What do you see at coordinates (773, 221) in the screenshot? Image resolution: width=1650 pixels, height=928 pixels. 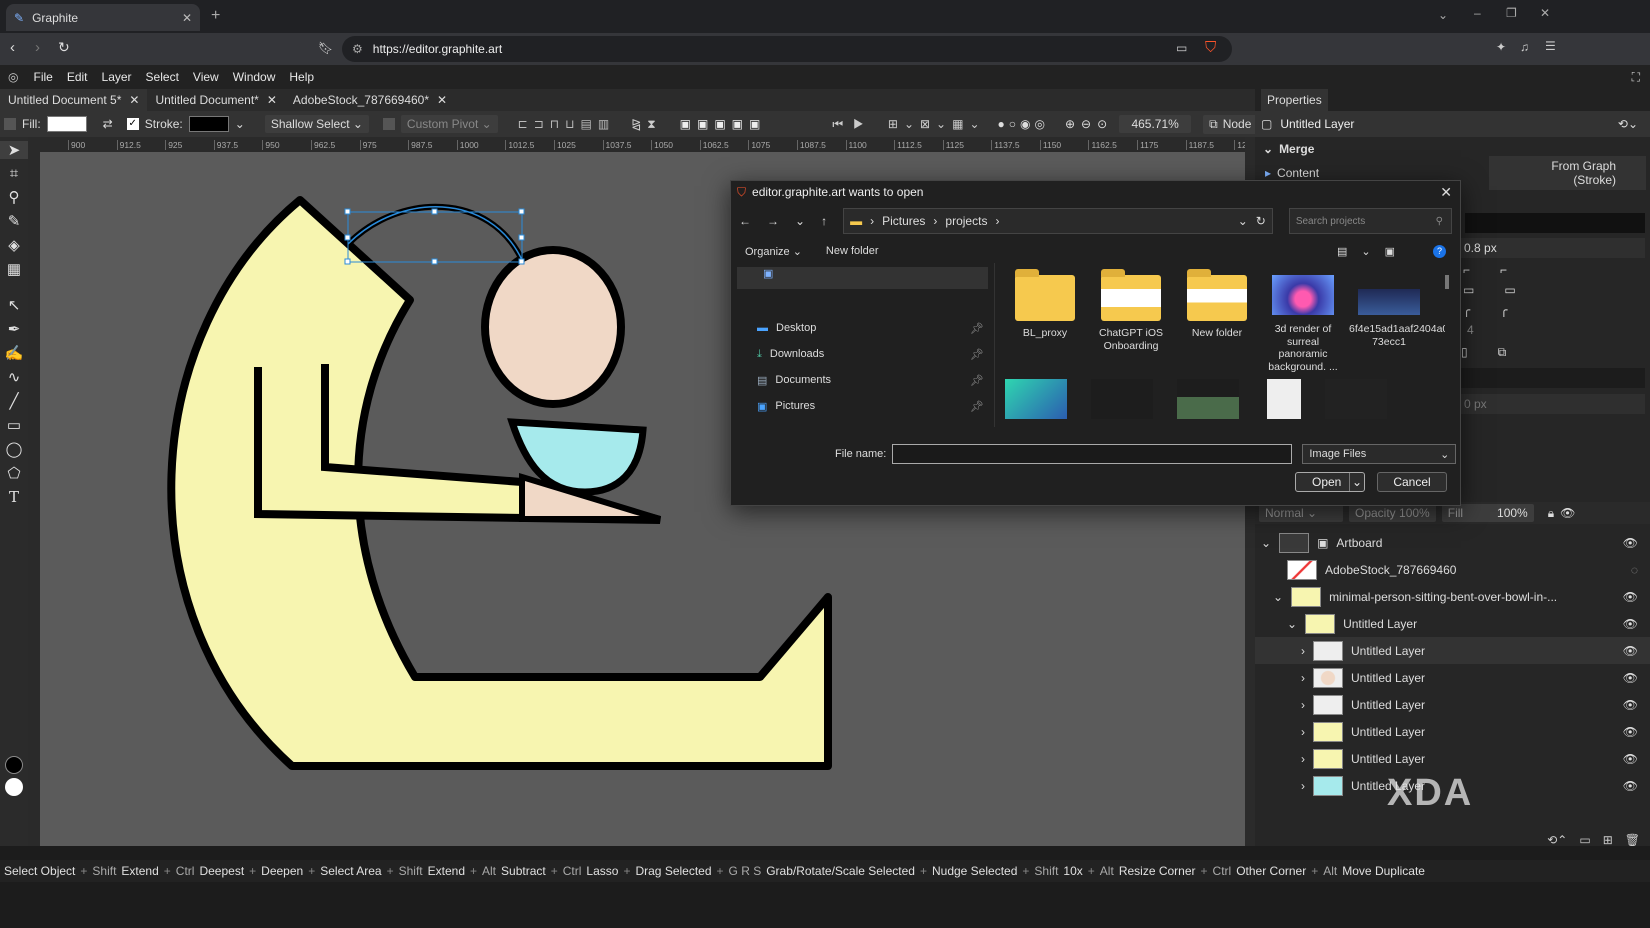 I see `forward-icon: →` at bounding box center [773, 221].